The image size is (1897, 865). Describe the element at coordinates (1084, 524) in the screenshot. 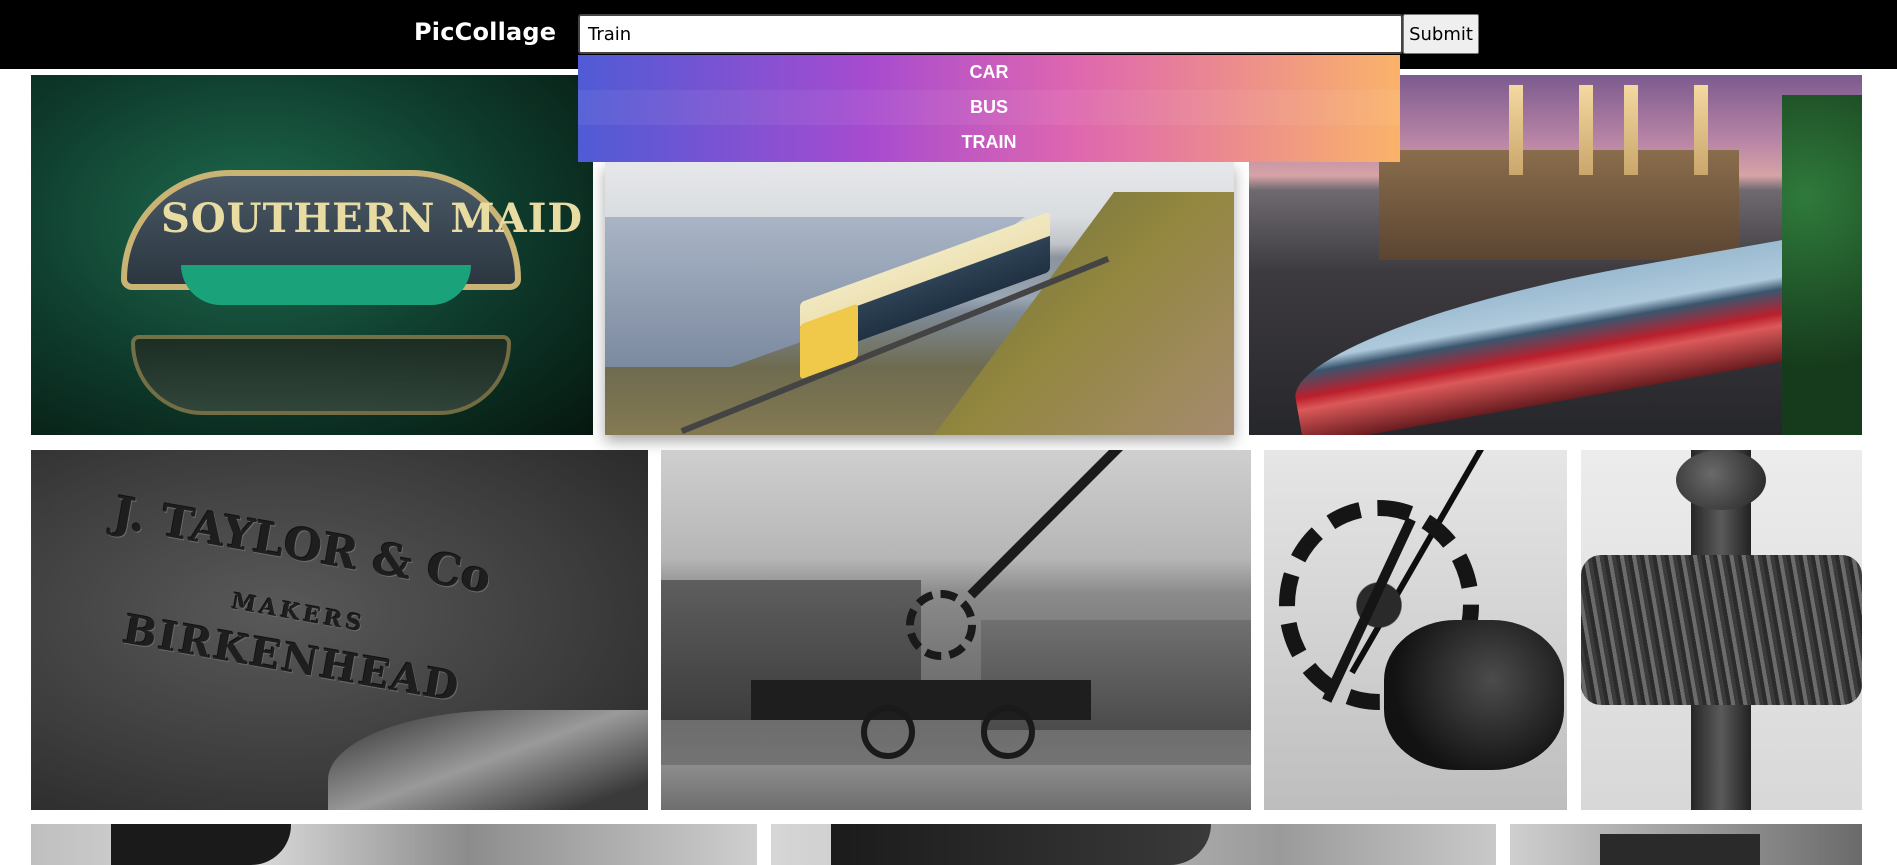

I see `crane-boom` at that location.